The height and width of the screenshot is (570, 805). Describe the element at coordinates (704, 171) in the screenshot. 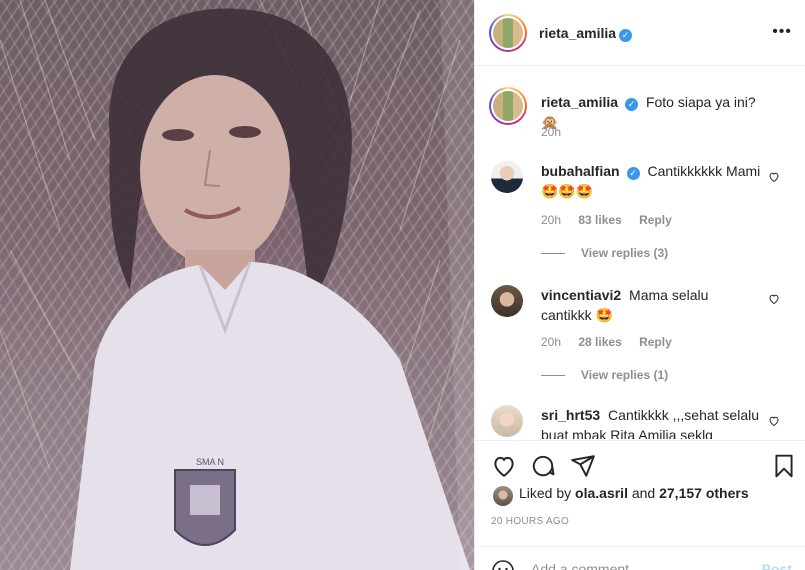

I see `comment-body: Cantikkkkkk Mami` at that location.